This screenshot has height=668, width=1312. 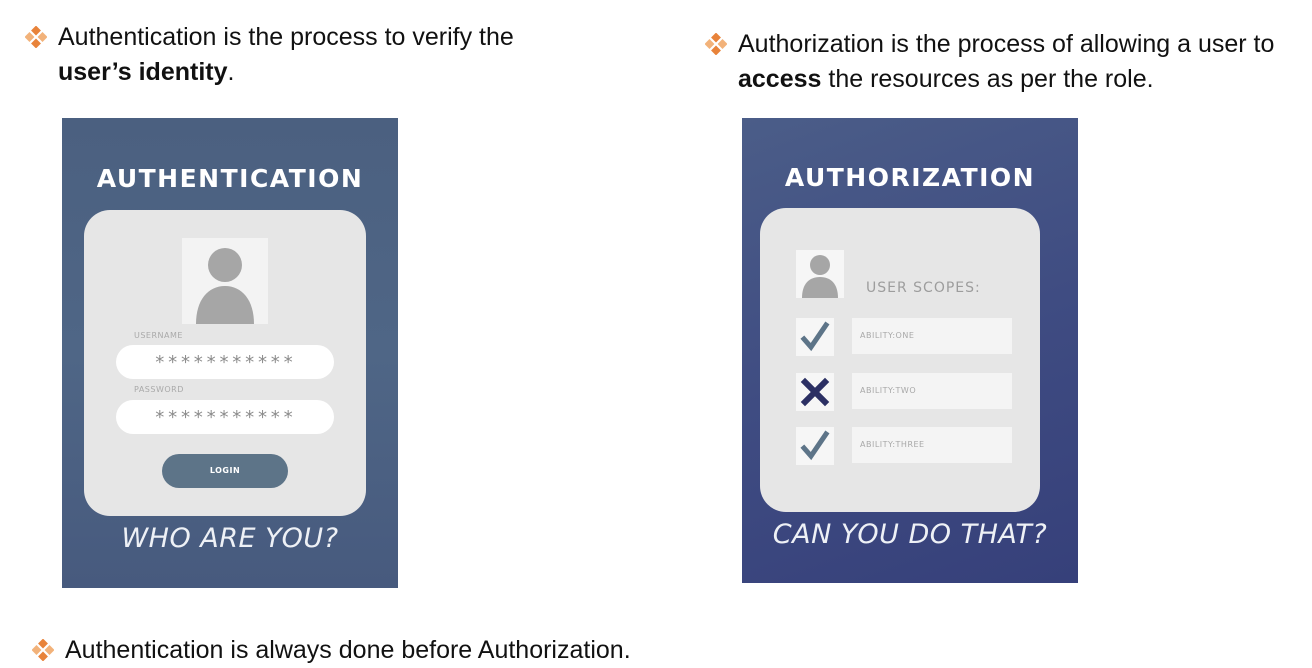 What do you see at coordinates (892, 444) in the screenshot?
I see `scope-label: ABILITY:THREE` at bounding box center [892, 444].